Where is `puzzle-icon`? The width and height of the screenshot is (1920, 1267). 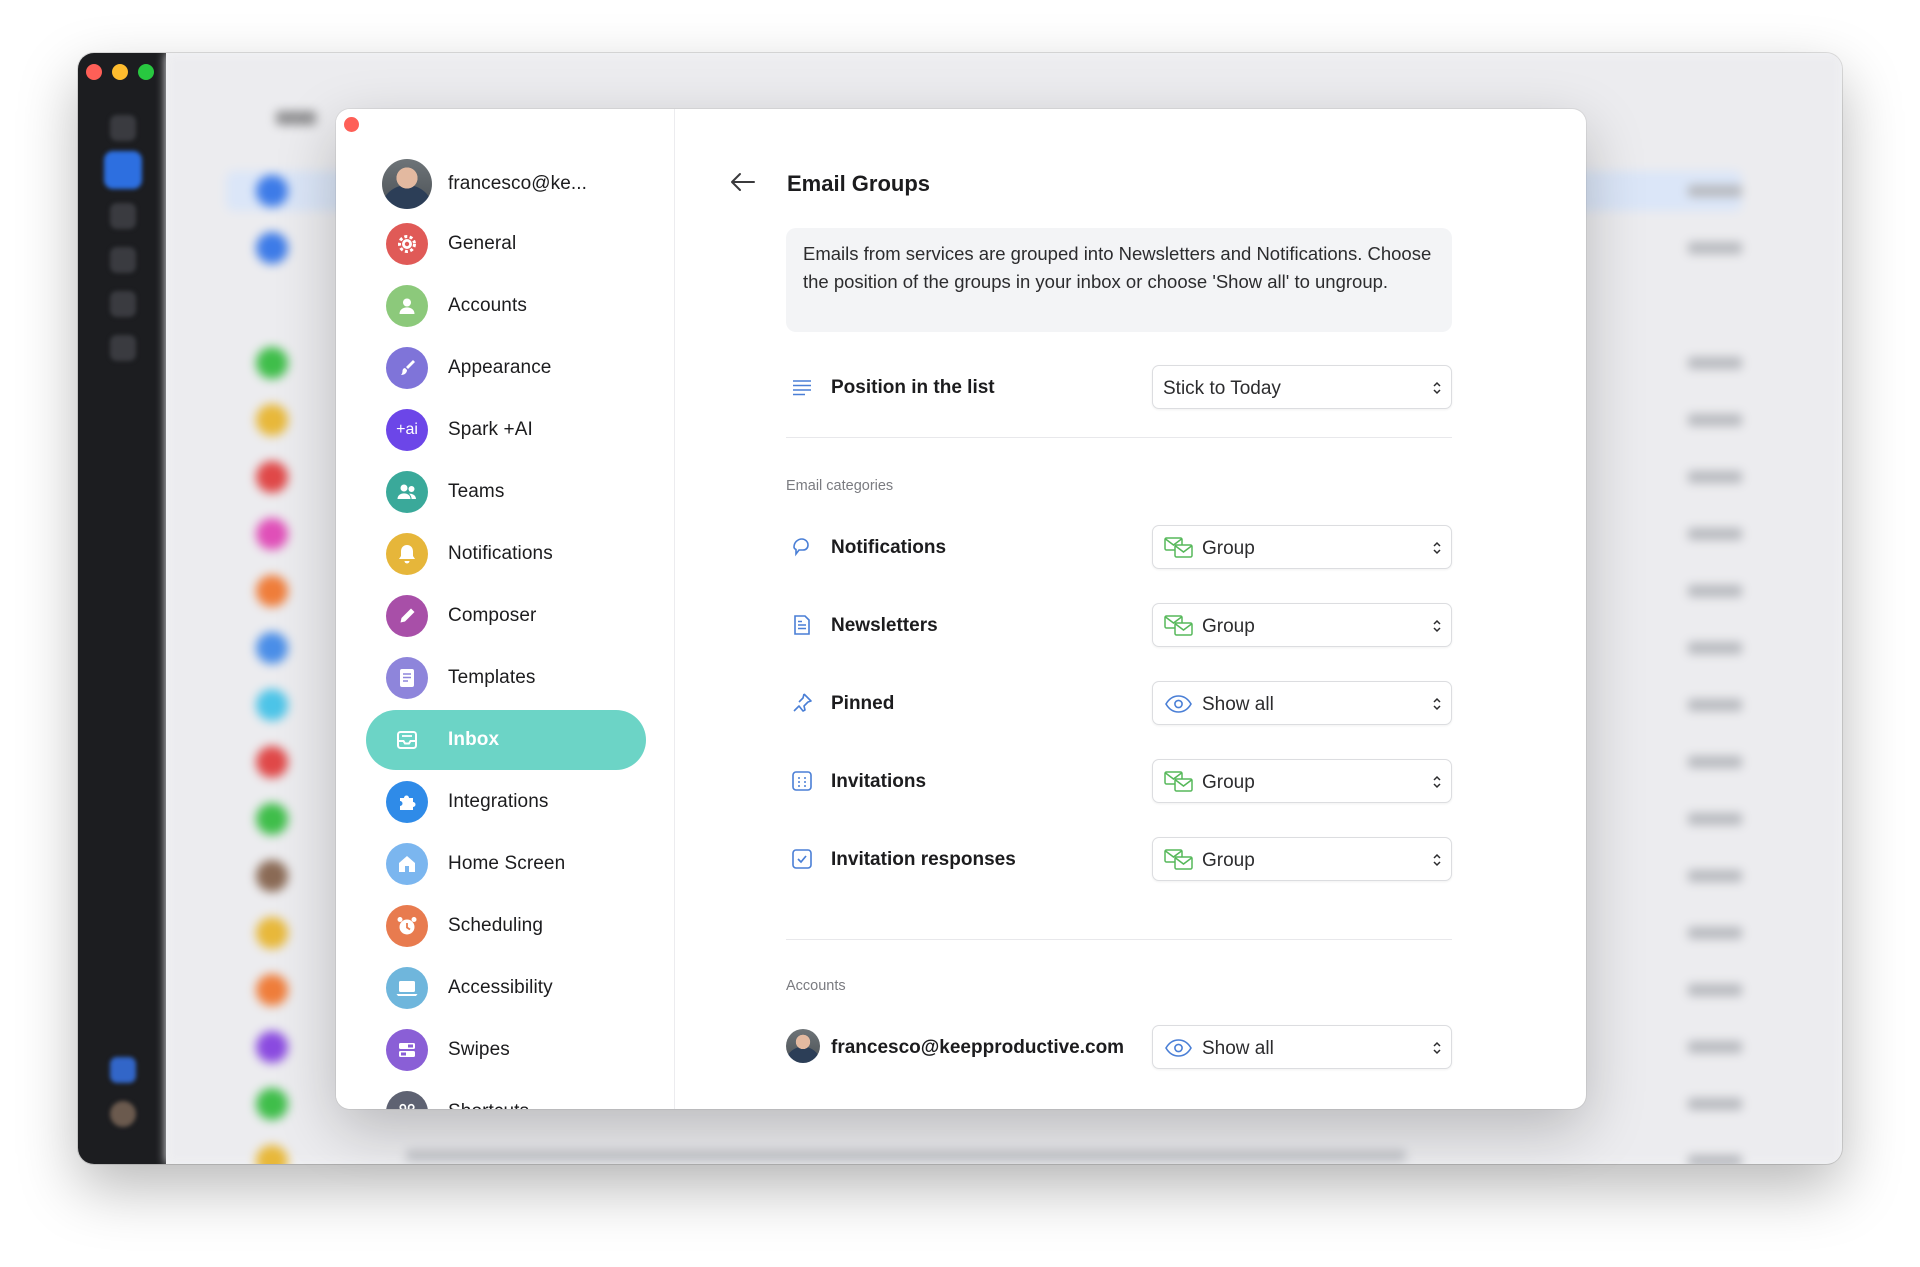
puzzle-icon is located at coordinates (407, 802).